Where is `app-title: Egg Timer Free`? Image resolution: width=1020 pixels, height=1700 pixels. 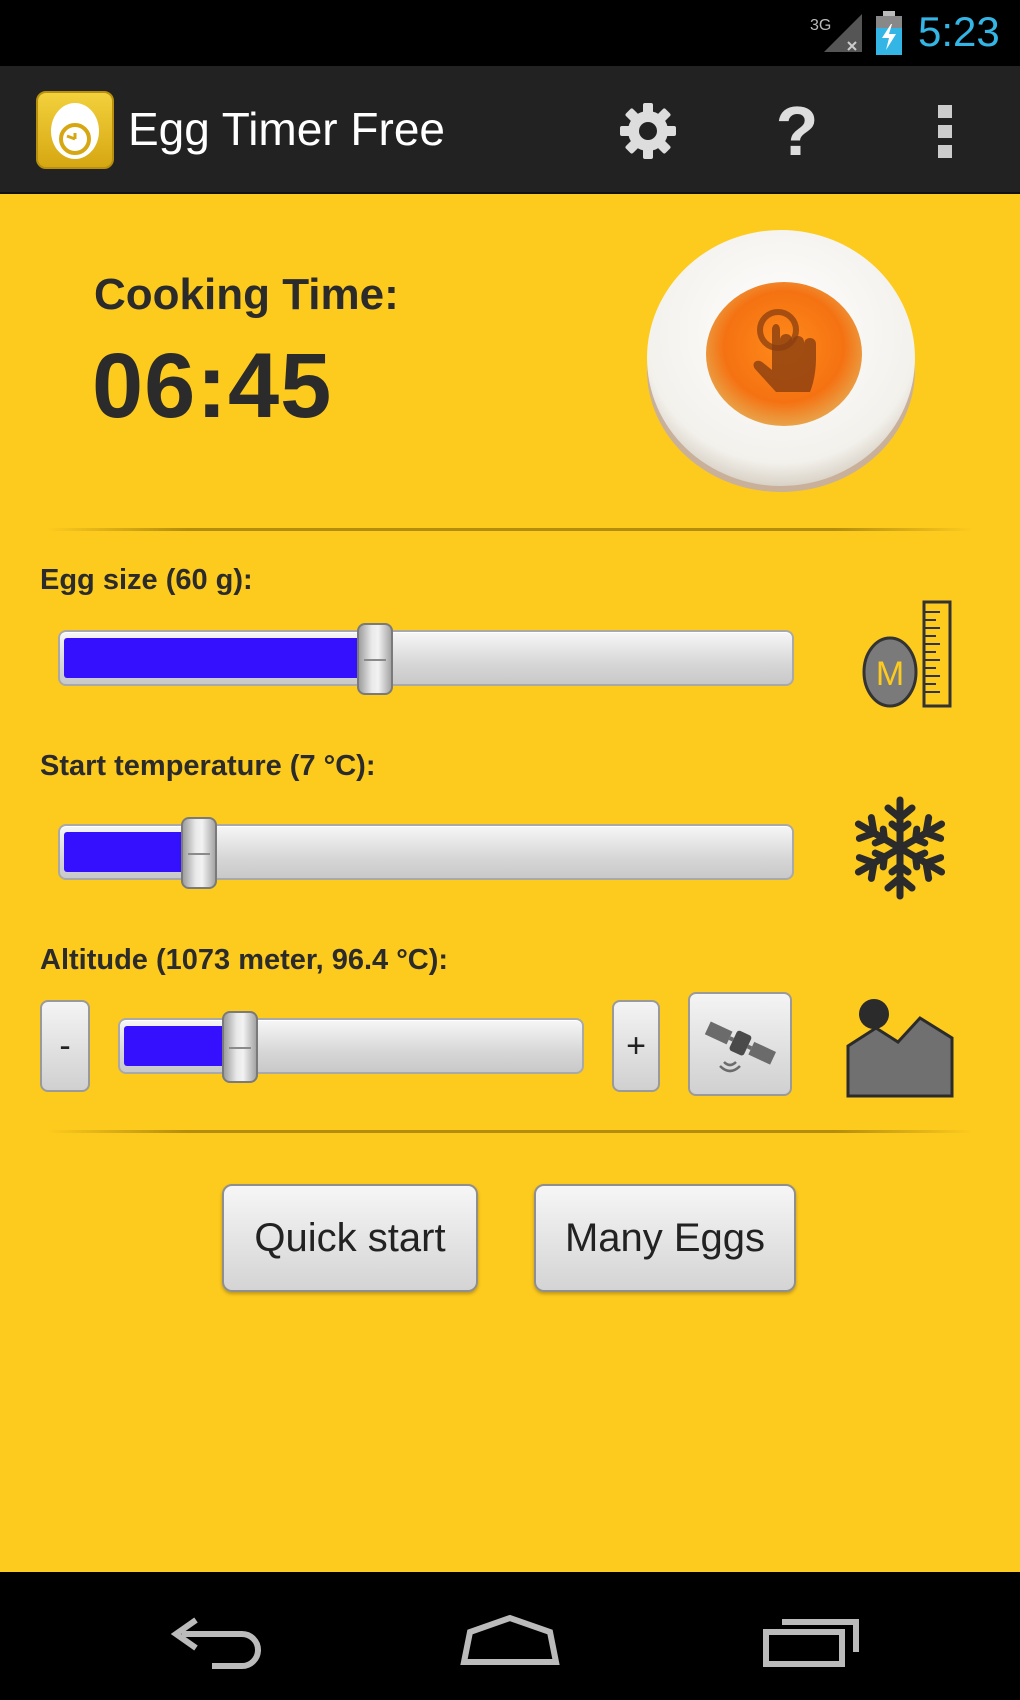
app-title: Egg Timer Free is located at coordinates (286, 129).